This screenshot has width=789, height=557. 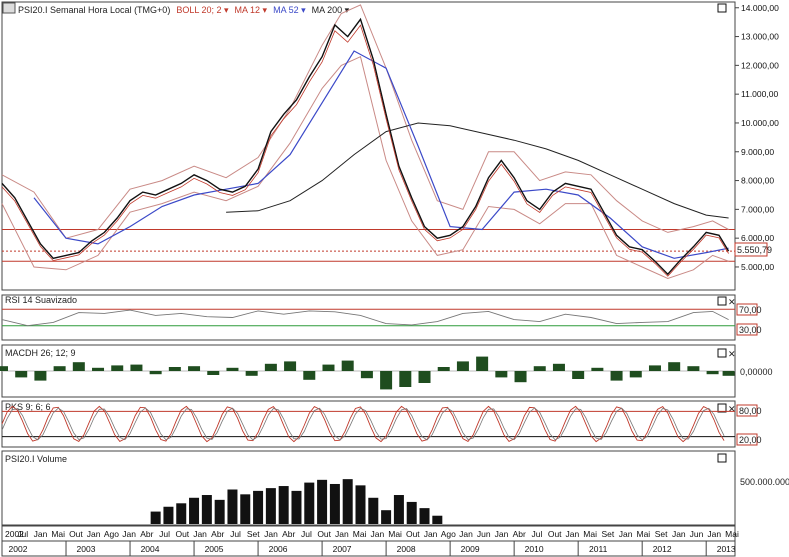 What do you see at coordinates (214, 549) in the screenshot?
I see `x-year-label: 2005` at bounding box center [214, 549].